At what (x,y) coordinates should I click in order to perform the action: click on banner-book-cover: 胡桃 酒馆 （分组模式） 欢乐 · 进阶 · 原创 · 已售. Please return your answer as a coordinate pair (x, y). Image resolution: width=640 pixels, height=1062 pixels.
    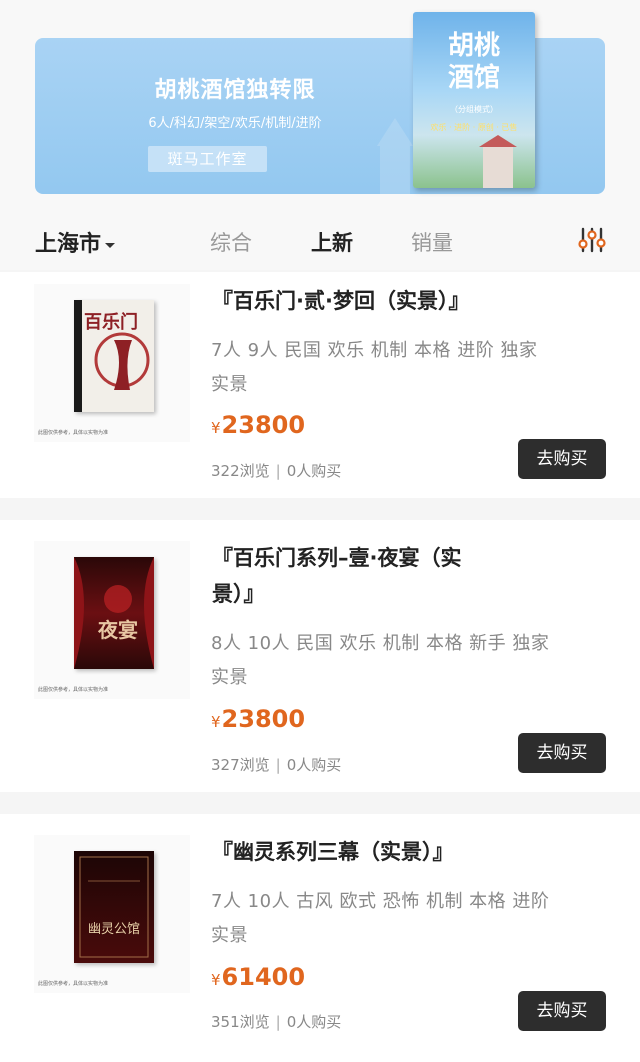
    Looking at the image, I should click on (474, 100).